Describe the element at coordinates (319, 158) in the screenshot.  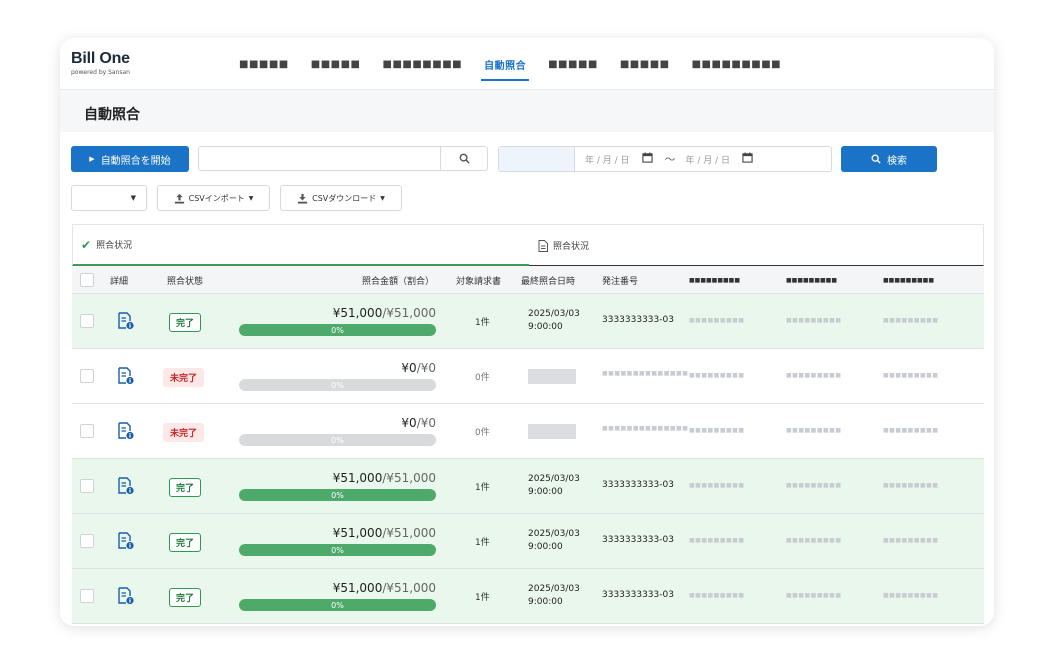
I see `search-input` at that location.